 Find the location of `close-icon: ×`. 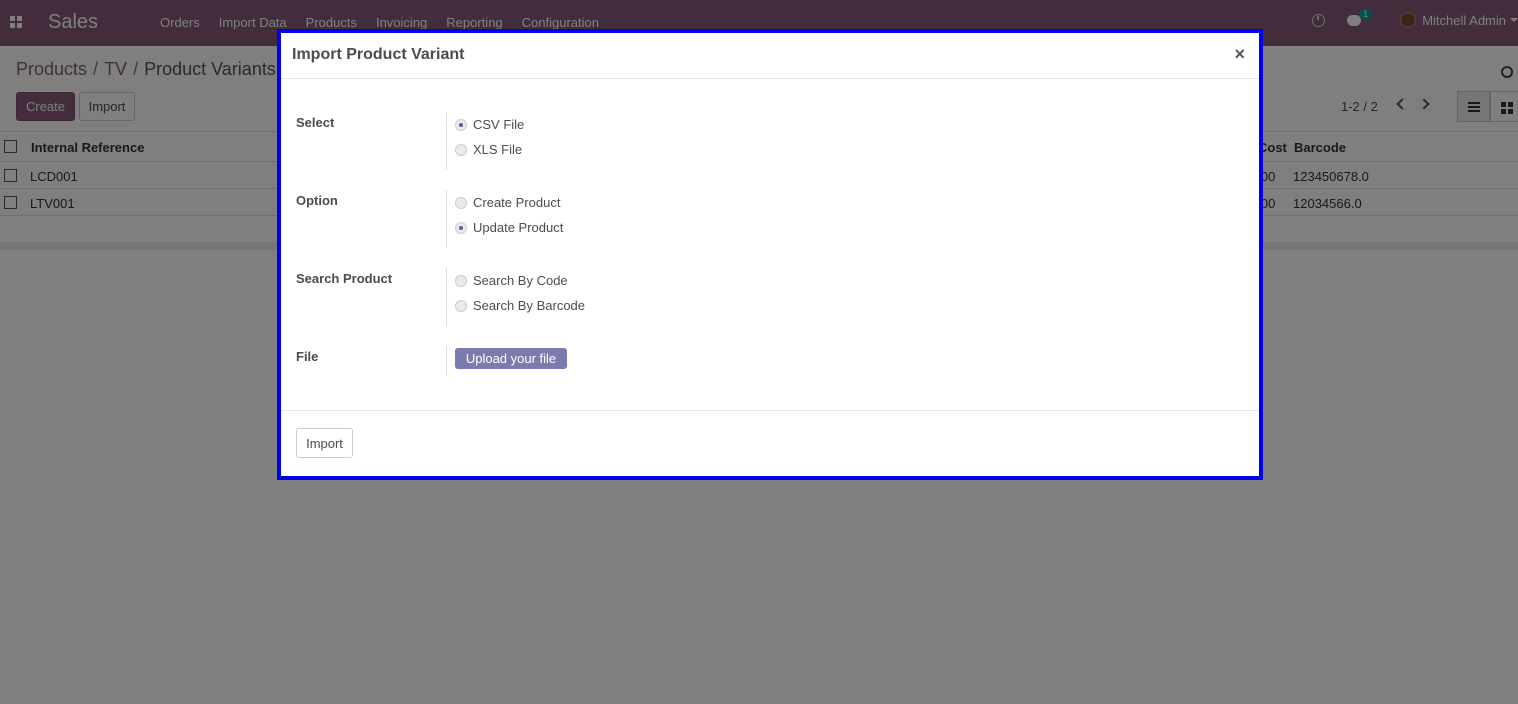

close-icon: × is located at coordinates (1239, 54).